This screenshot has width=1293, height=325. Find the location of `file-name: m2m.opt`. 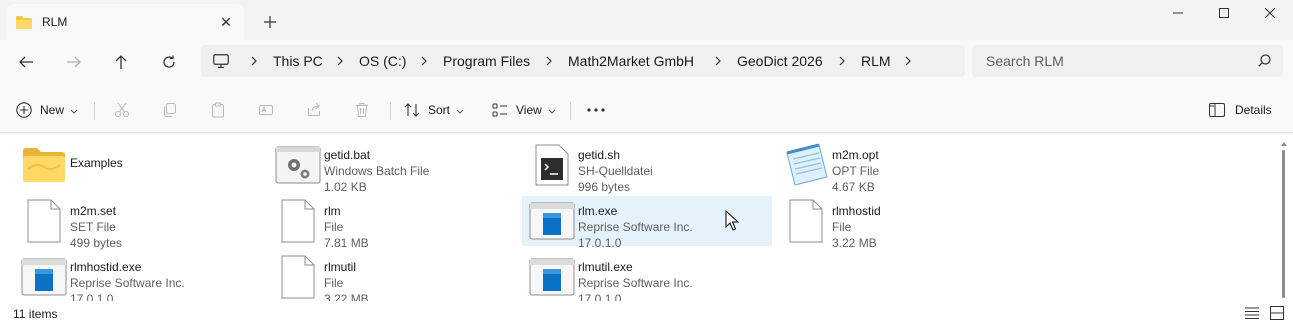

file-name: m2m.opt is located at coordinates (855, 155).